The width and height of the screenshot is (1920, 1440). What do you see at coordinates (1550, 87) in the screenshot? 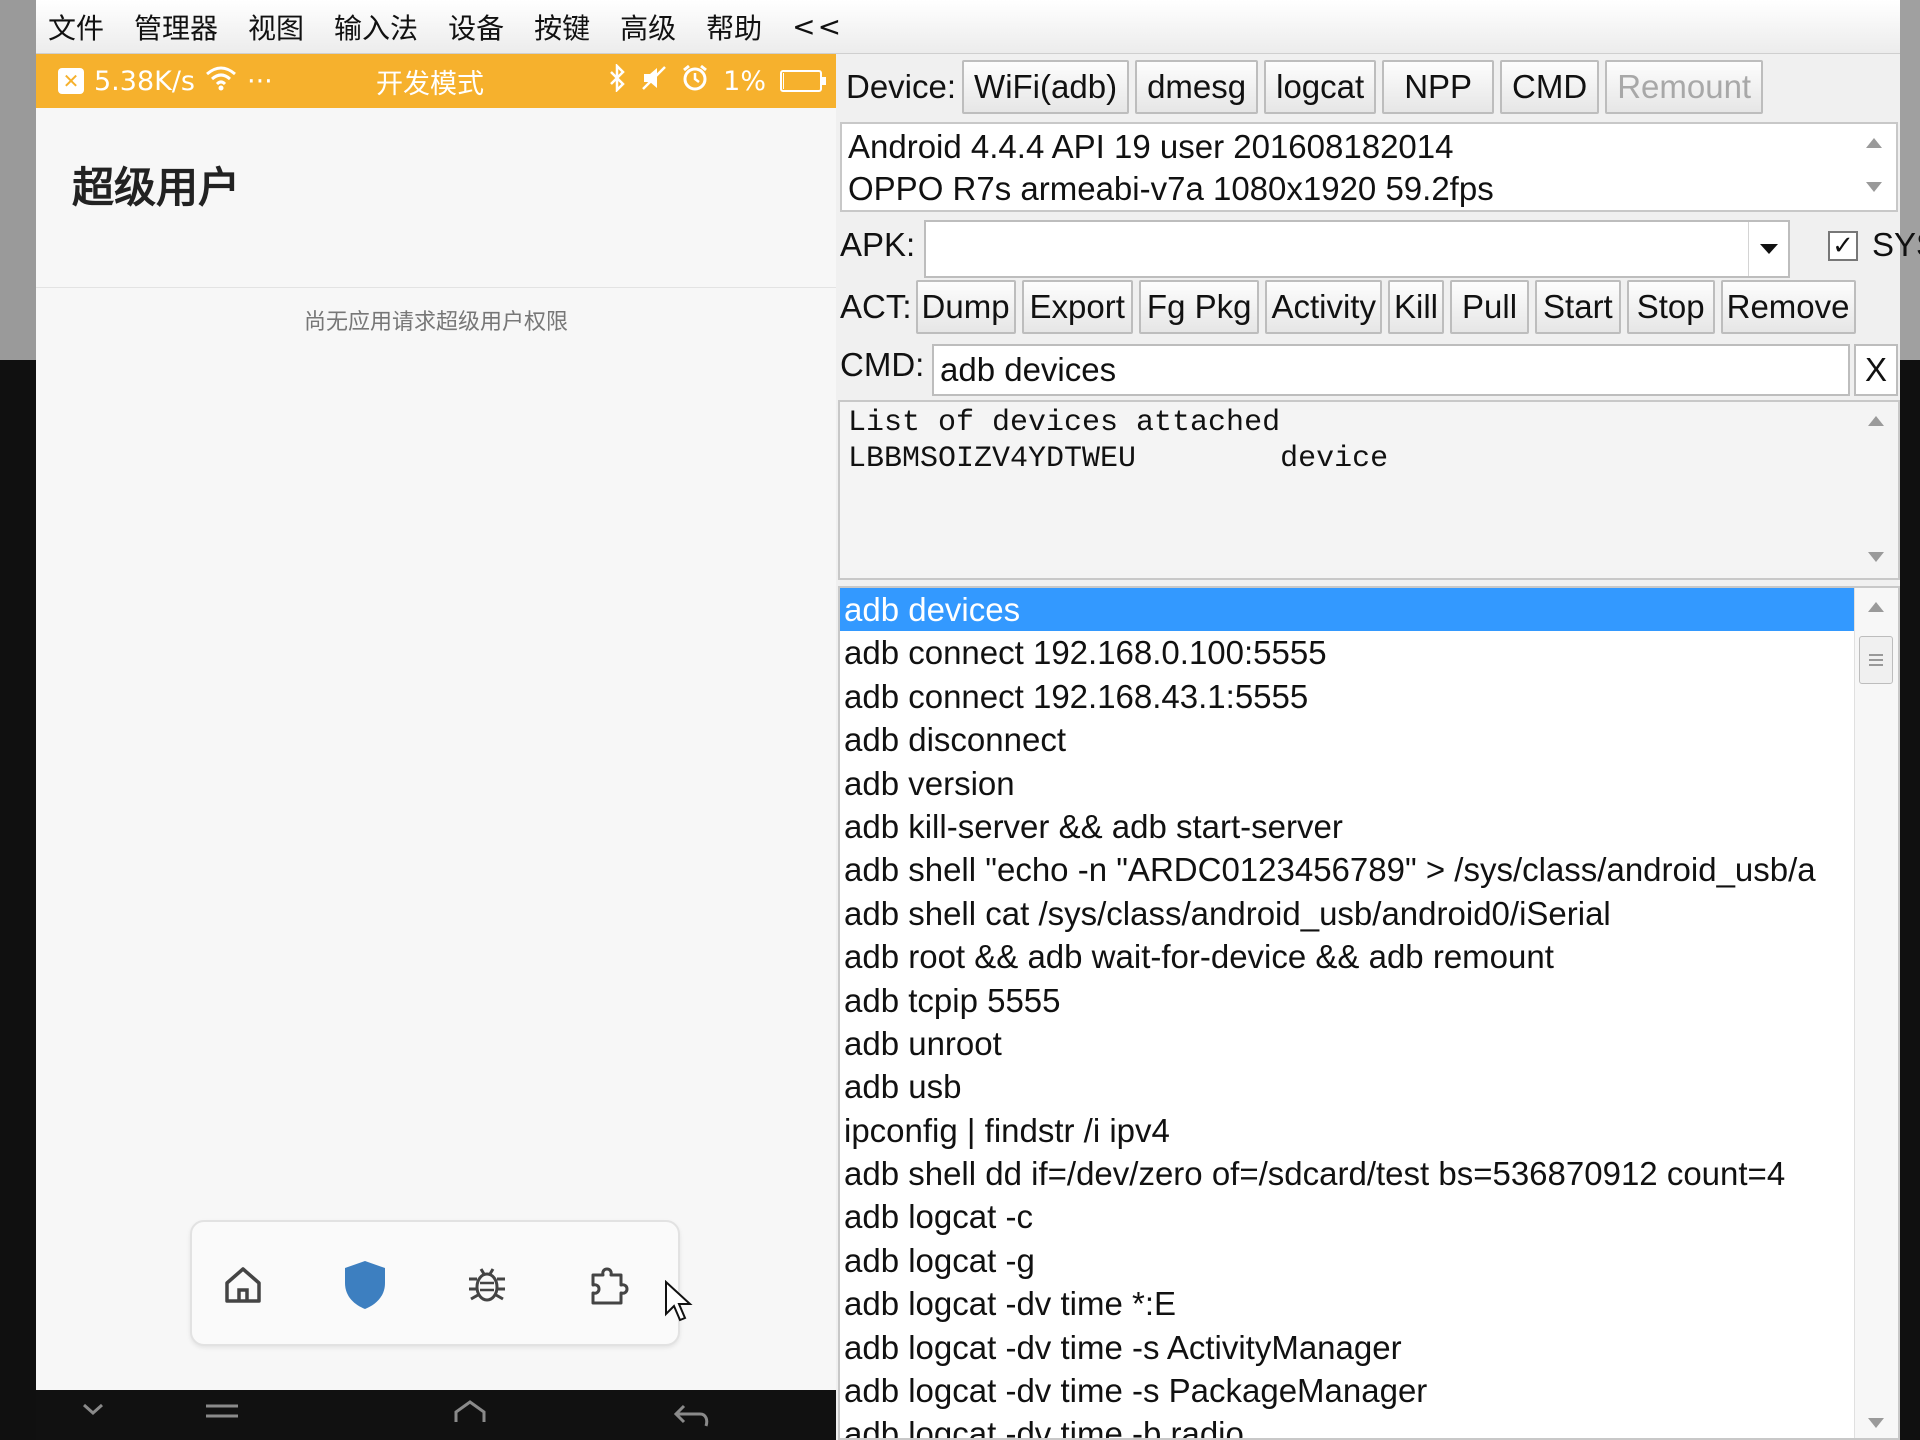
I see `cmd-button: CMD` at bounding box center [1550, 87].